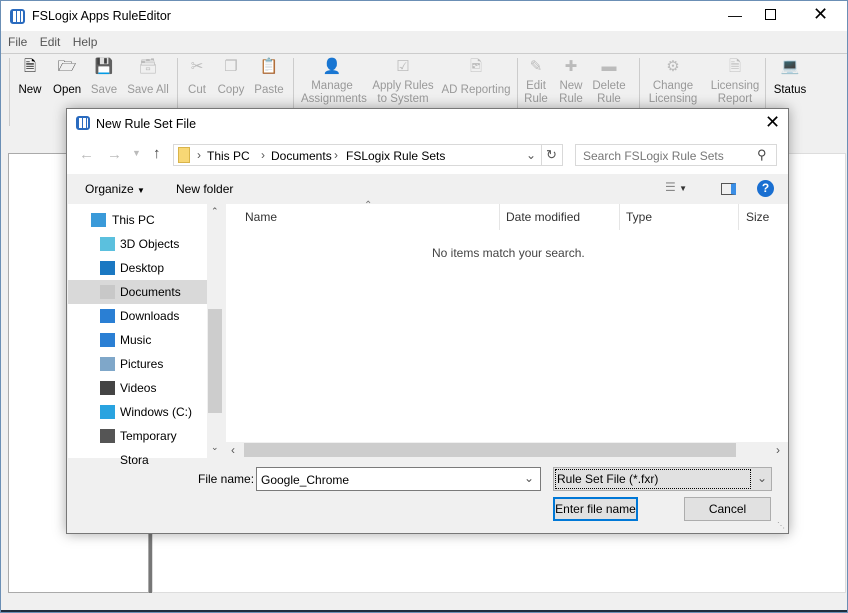 Image resolution: width=848 pixels, height=613 pixels. Describe the element at coordinates (83, 123) in the screenshot. I see `dialog-icon` at that location.